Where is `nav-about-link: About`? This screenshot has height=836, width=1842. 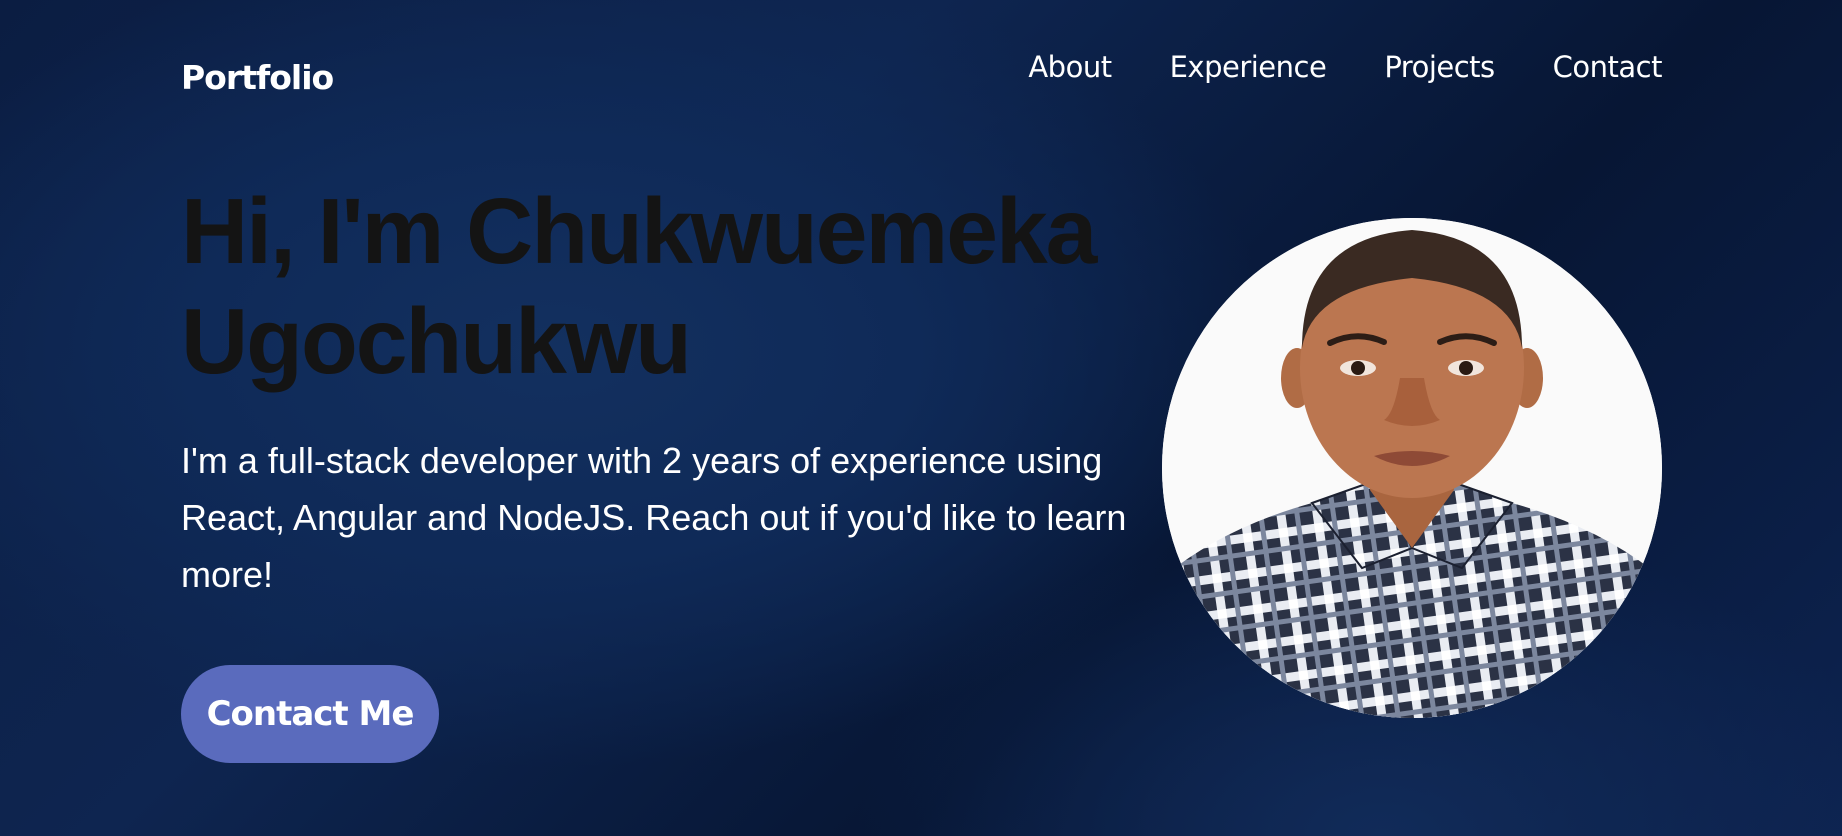 nav-about-link: About is located at coordinates (1070, 67).